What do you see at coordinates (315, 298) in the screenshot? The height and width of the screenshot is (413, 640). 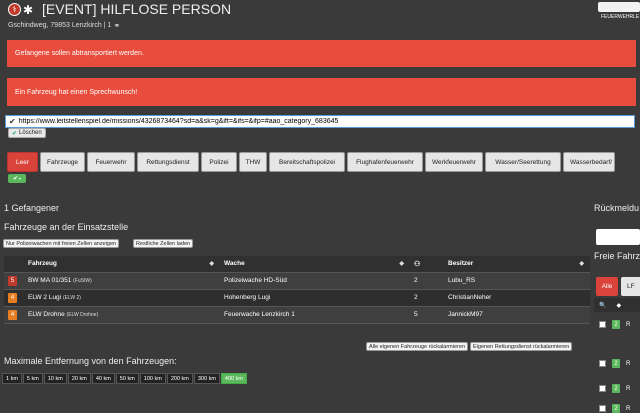 I see `station-cell: Hohenberg Lugi` at bounding box center [315, 298].